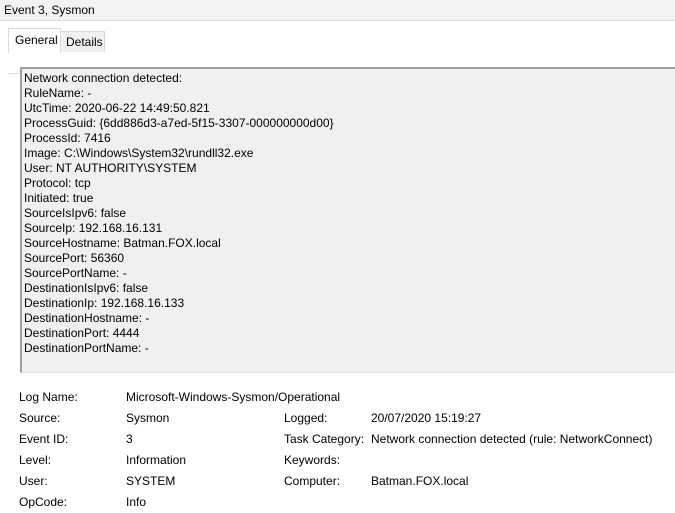  I want to click on window-title: Event 3, Sysmon, so click(49, 10).